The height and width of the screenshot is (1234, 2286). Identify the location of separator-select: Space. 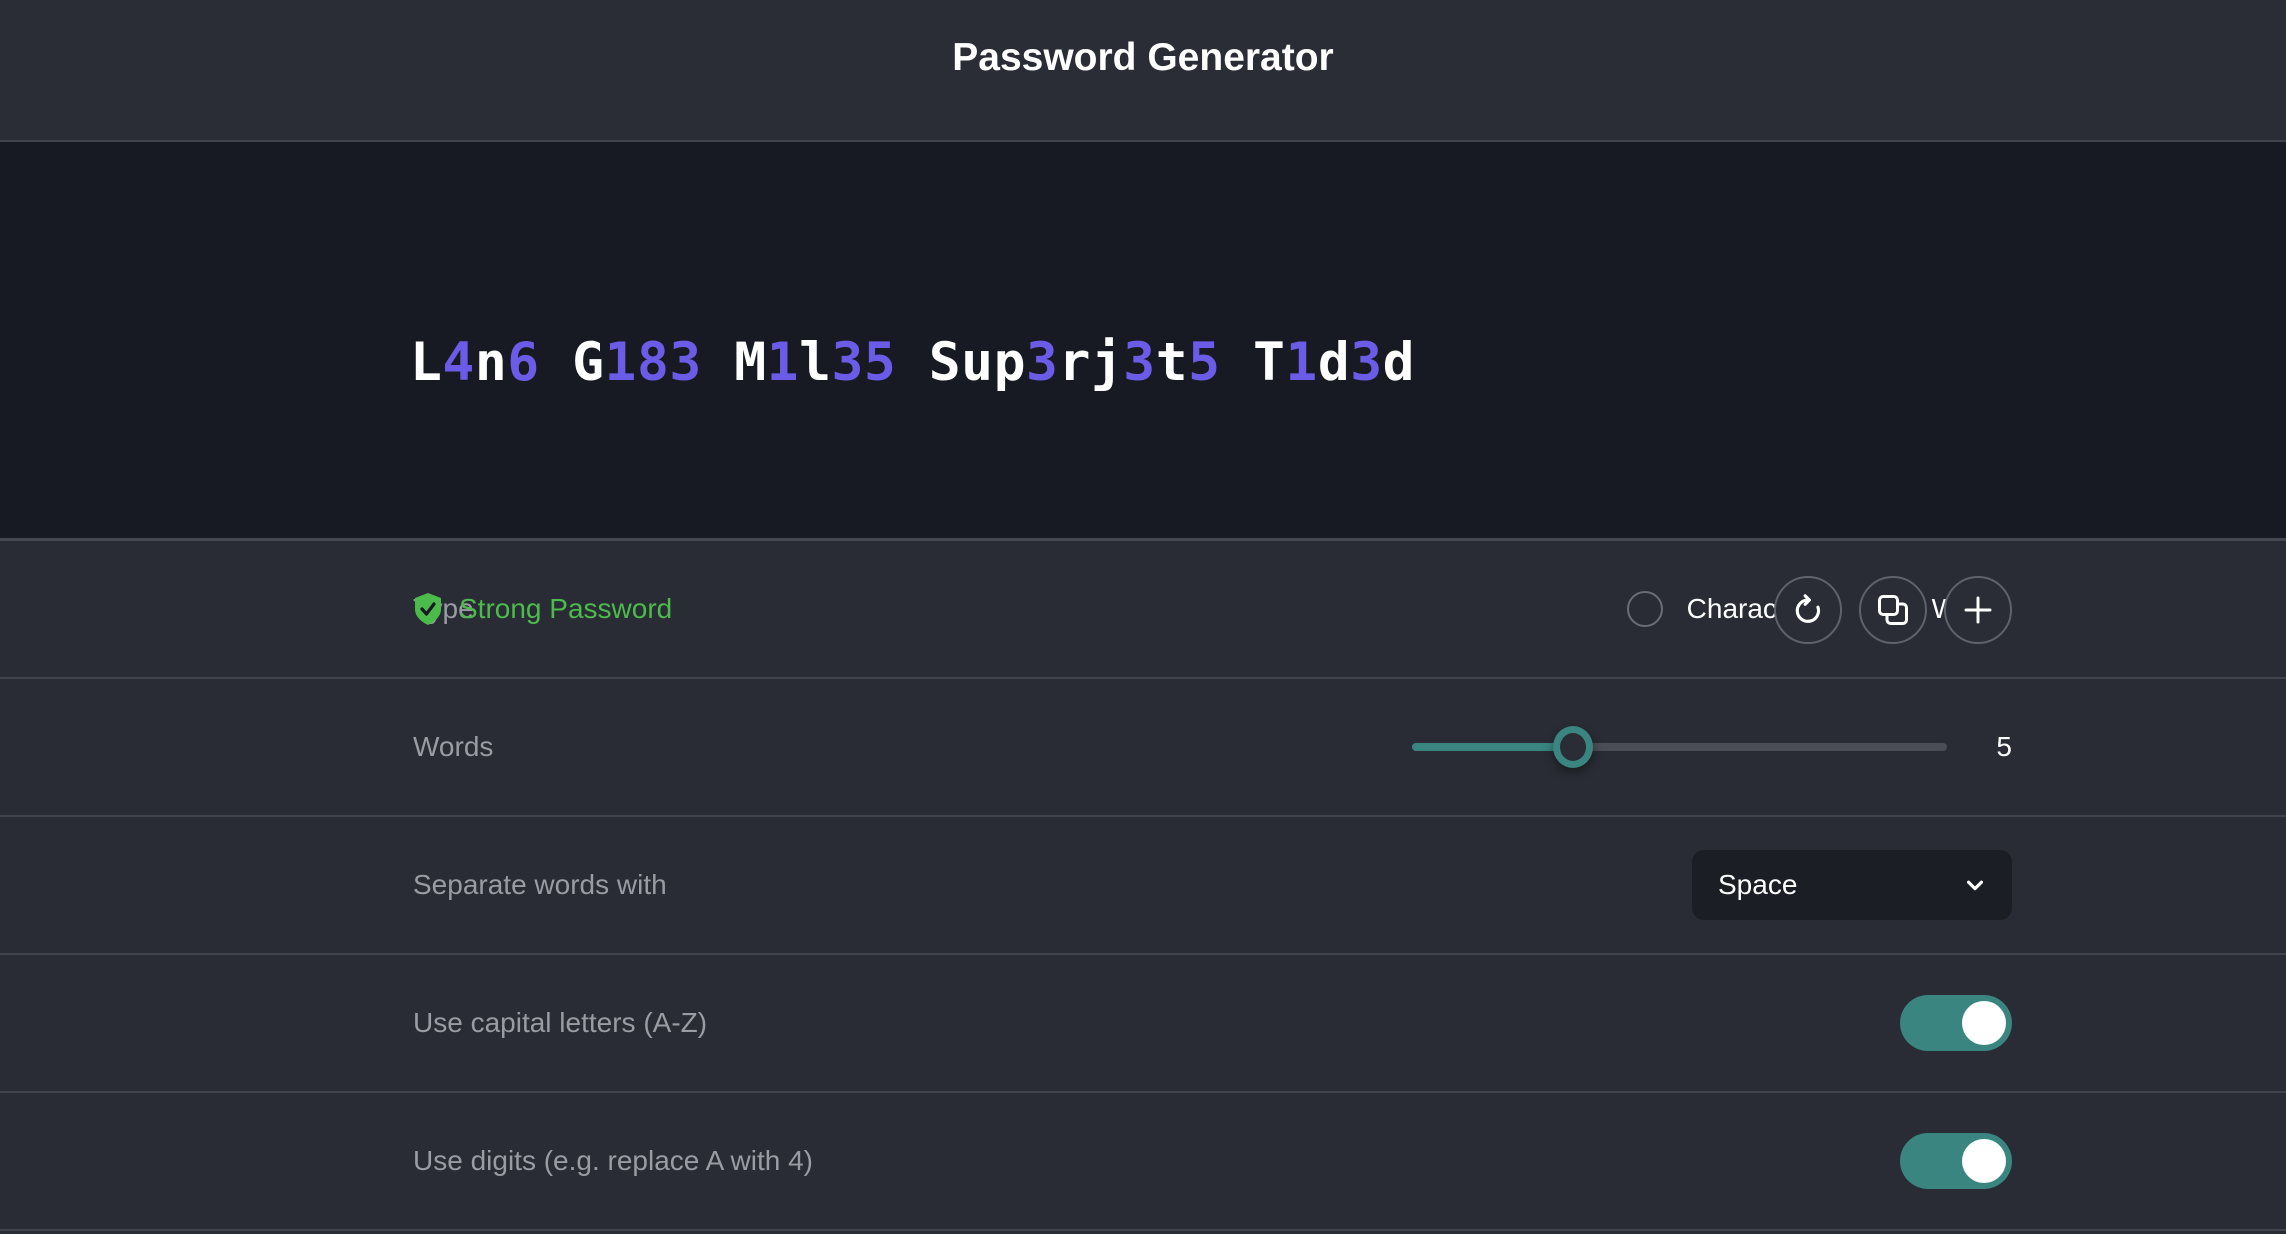
(1852, 885).